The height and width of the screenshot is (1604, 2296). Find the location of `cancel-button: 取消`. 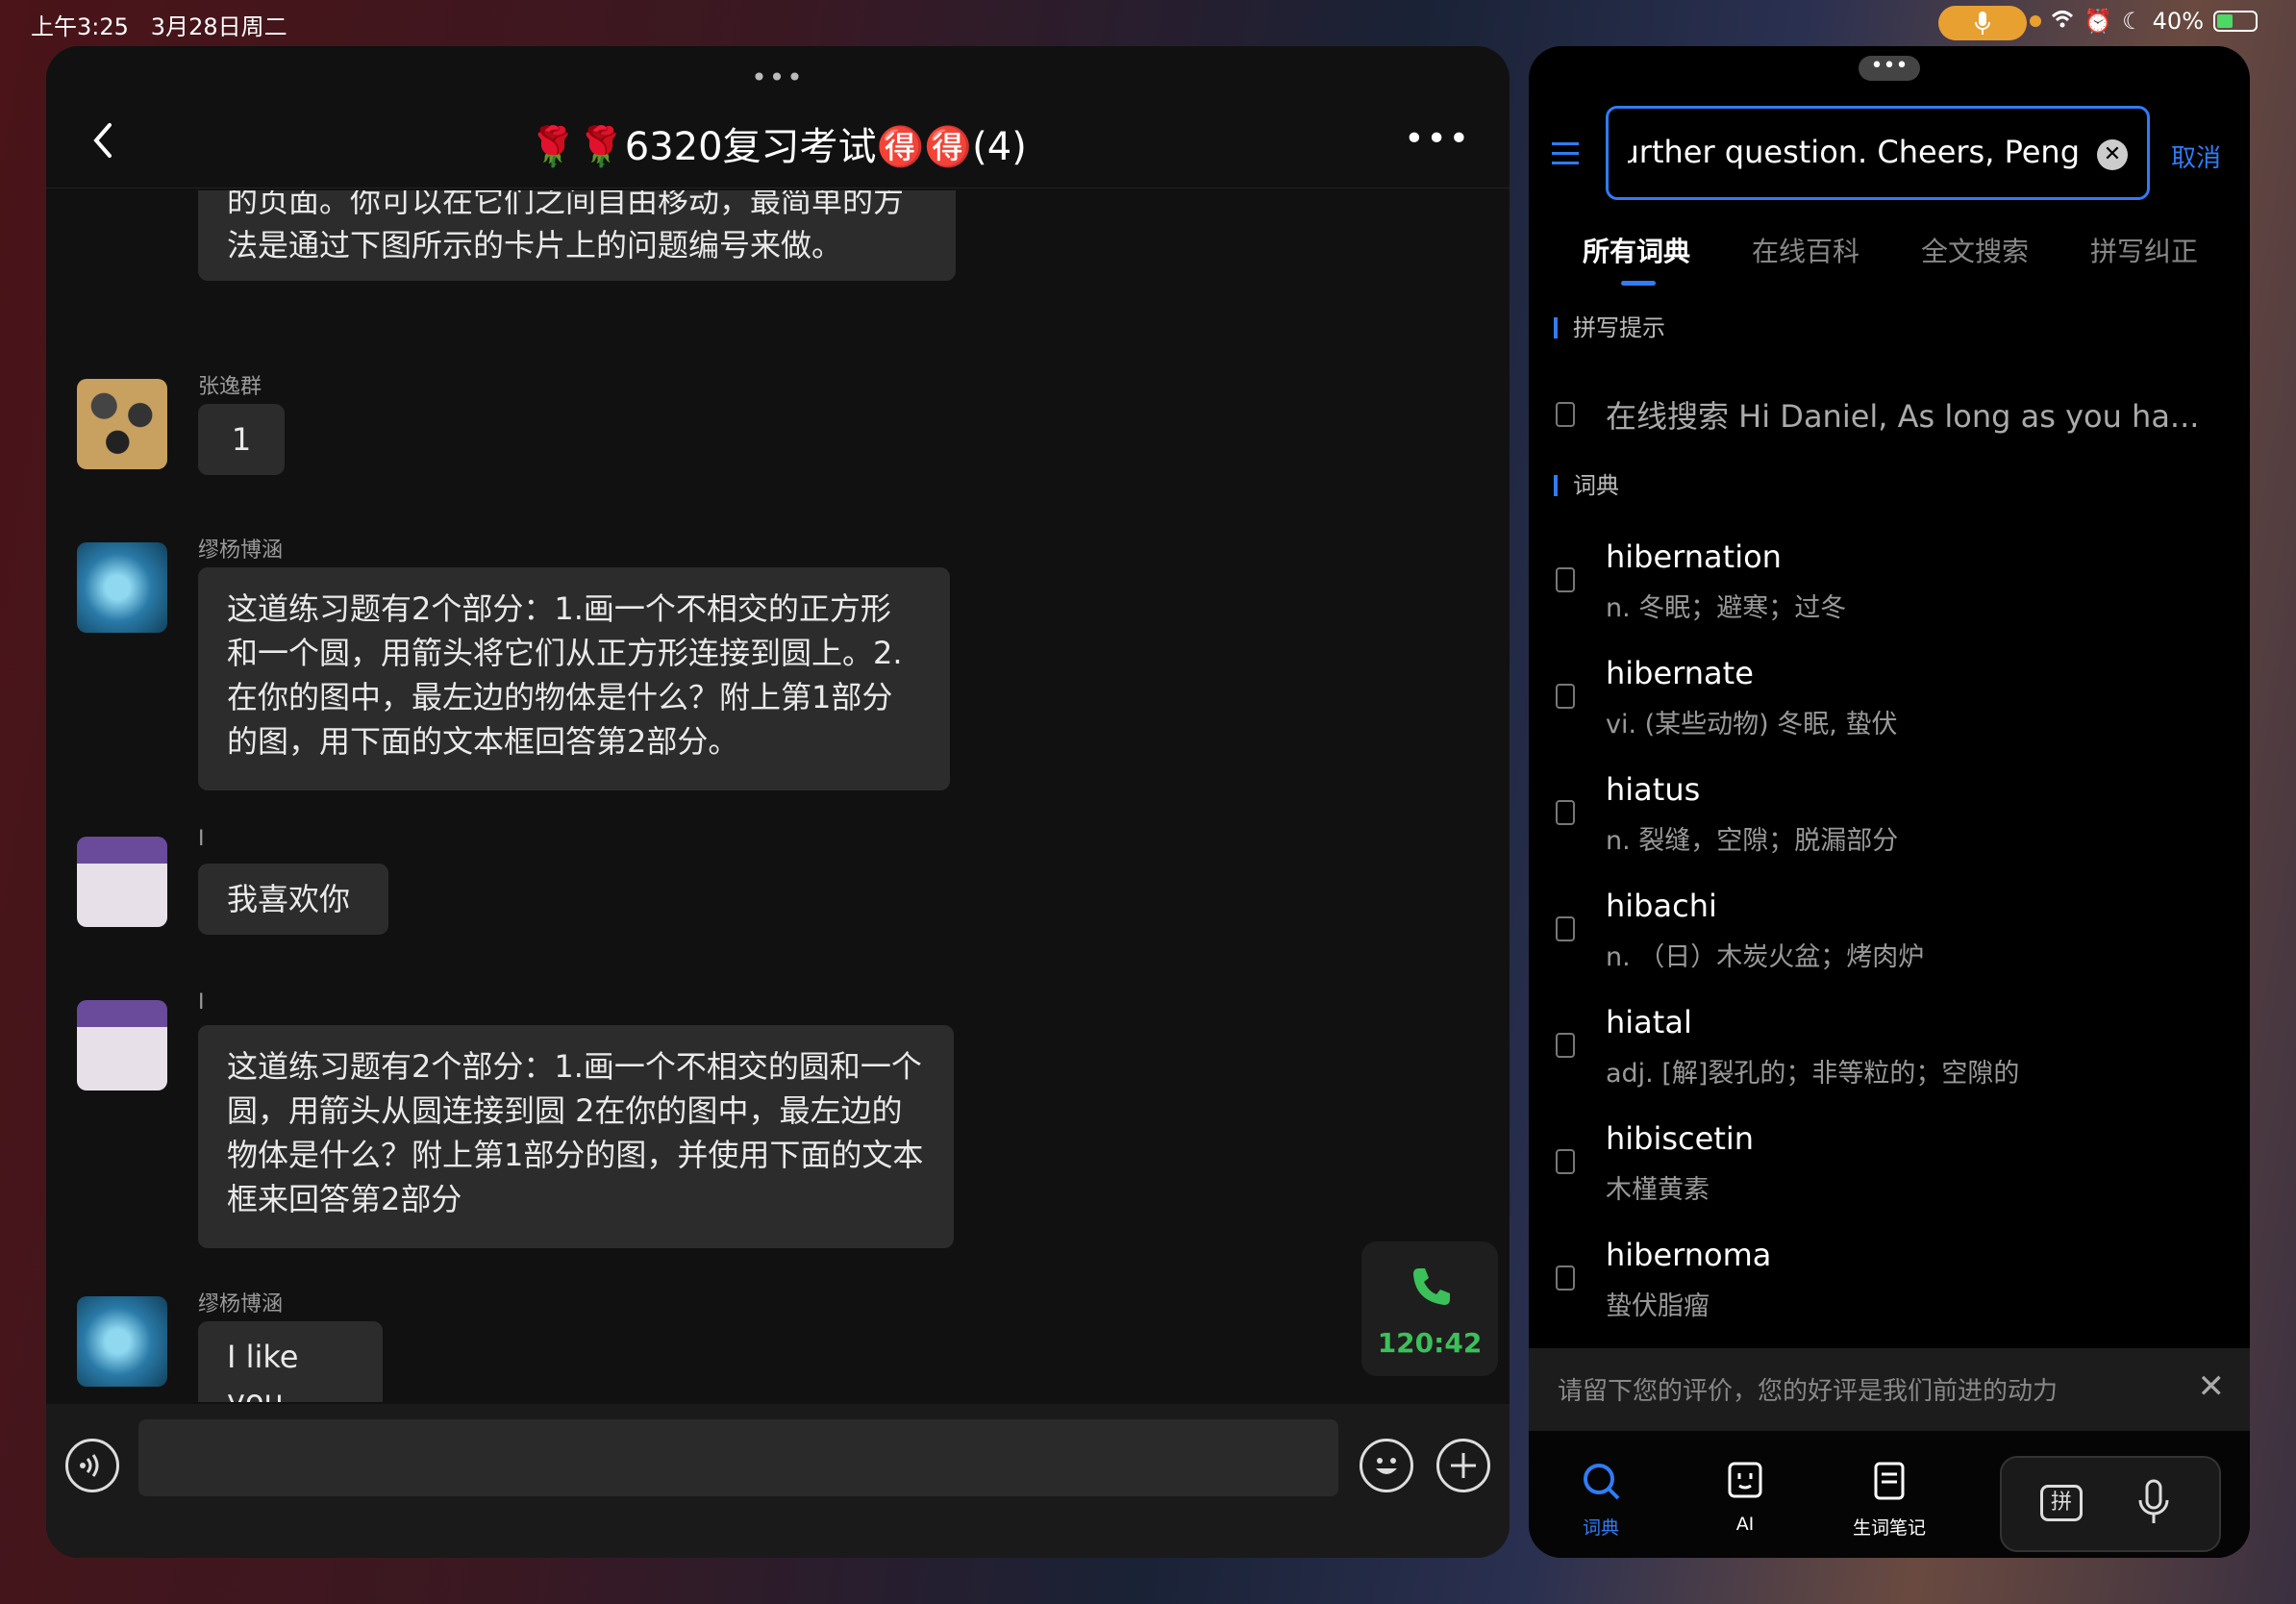

cancel-button: 取消 is located at coordinates (2196, 156).